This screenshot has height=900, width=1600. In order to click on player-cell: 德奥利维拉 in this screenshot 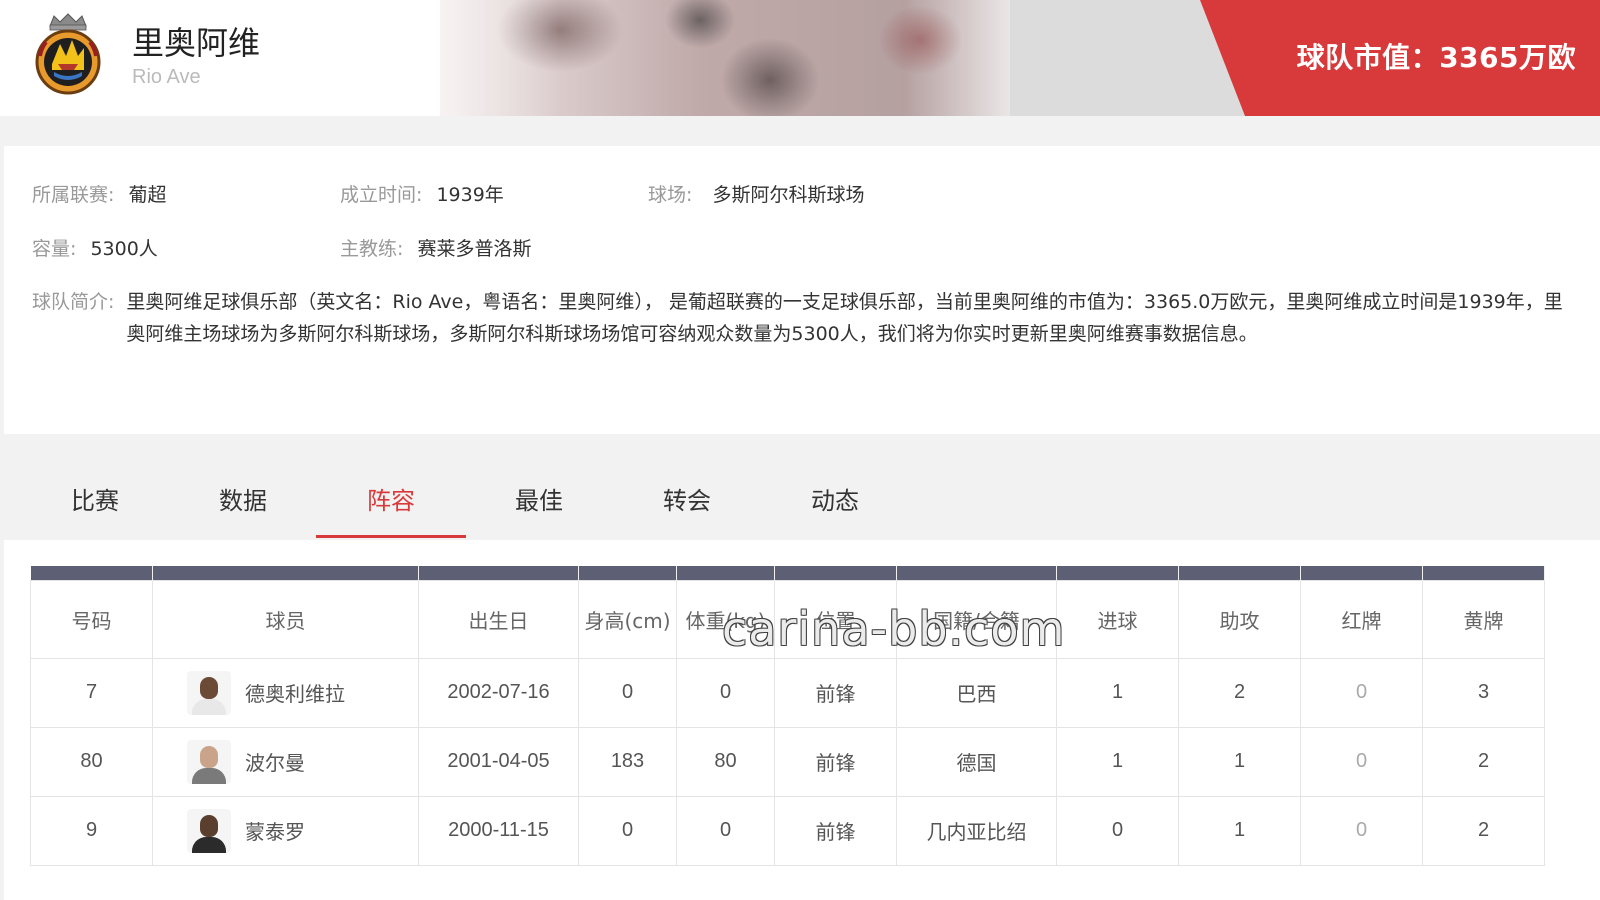, I will do `click(285, 692)`.